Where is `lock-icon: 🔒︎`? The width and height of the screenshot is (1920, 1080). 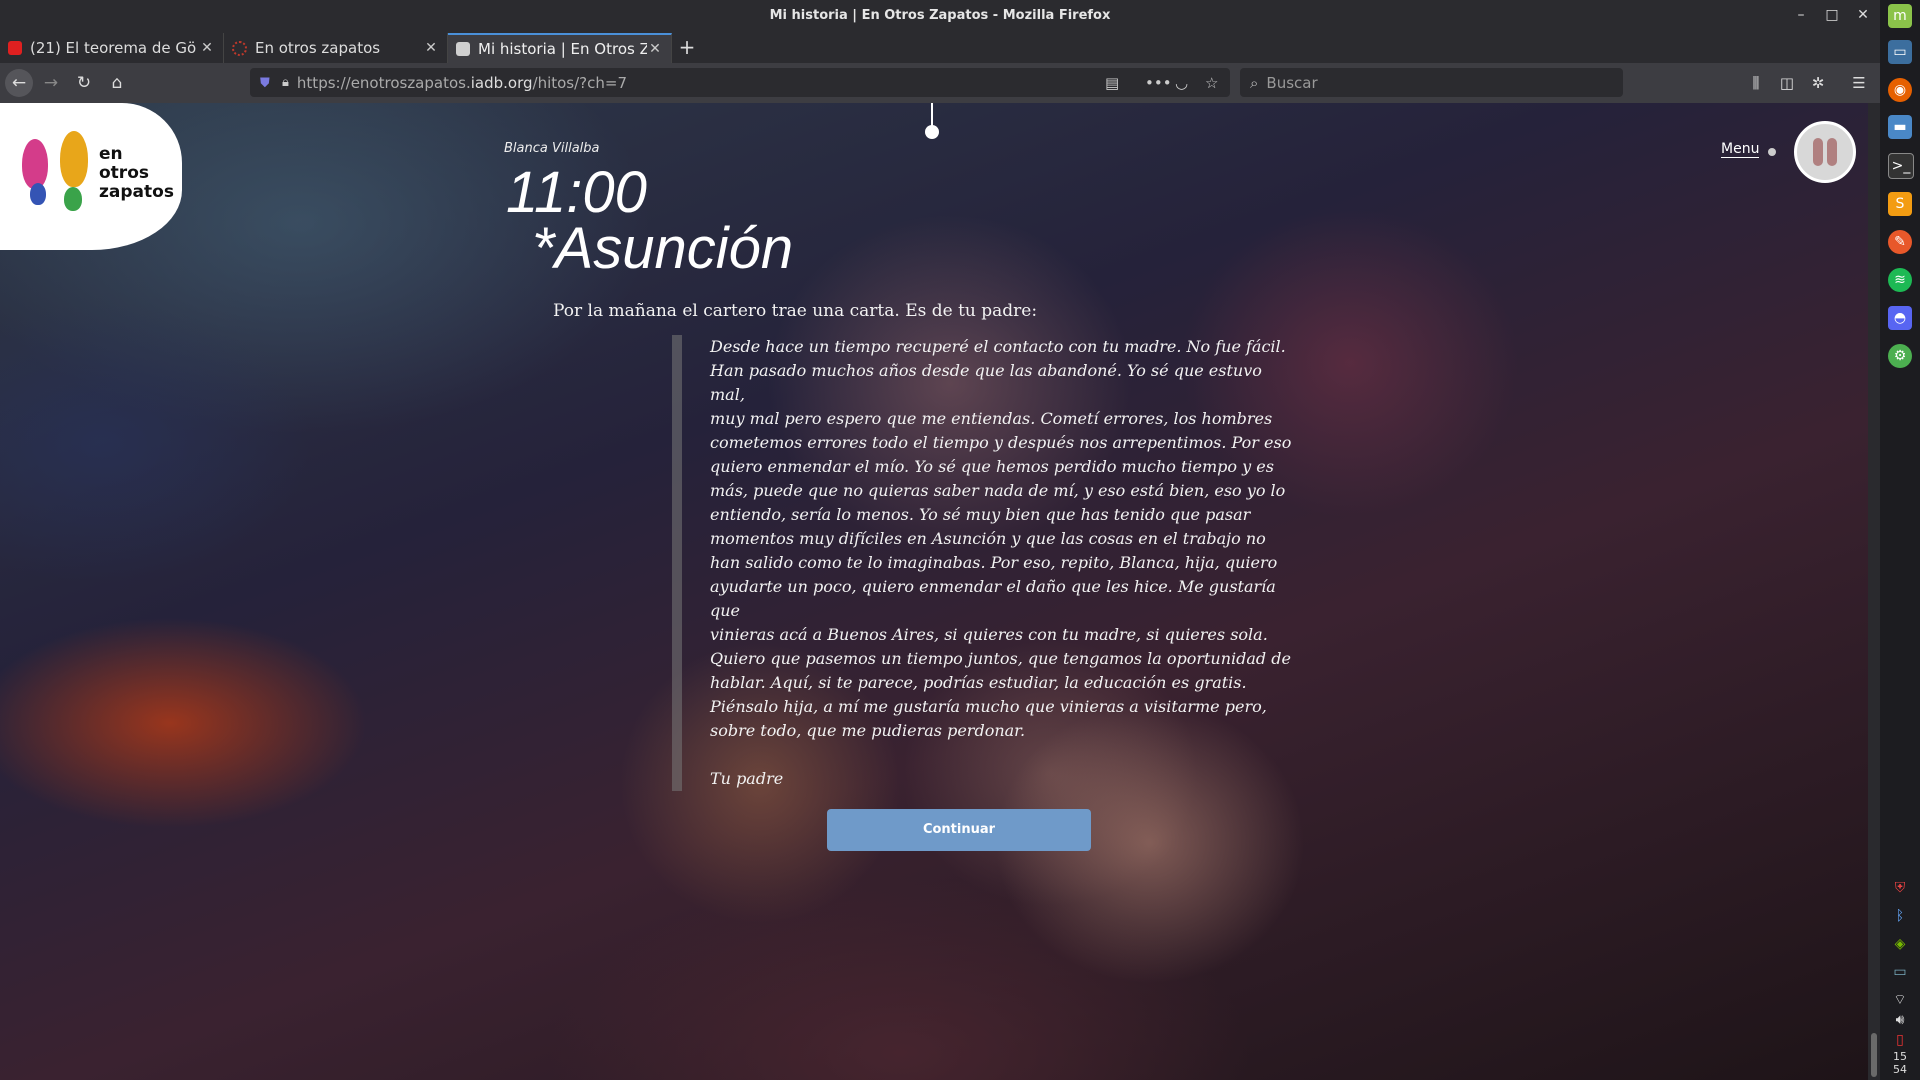
lock-icon: 🔒︎ is located at coordinates (285, 82).